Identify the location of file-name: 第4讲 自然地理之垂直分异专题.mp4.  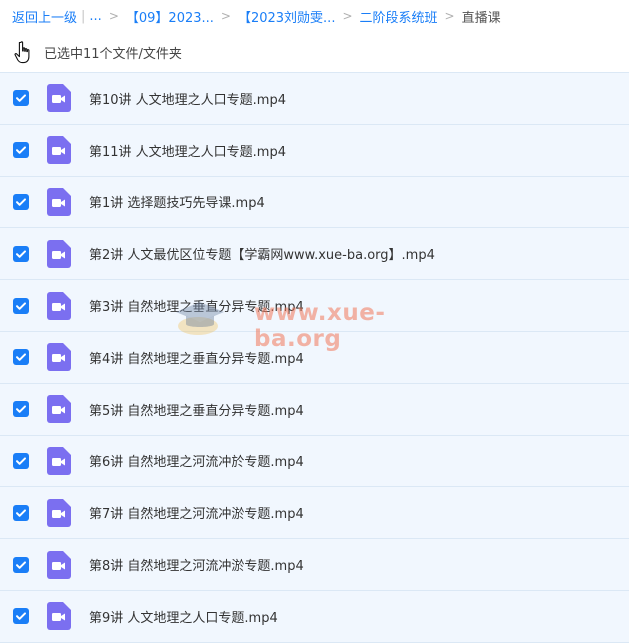
(196, 357).